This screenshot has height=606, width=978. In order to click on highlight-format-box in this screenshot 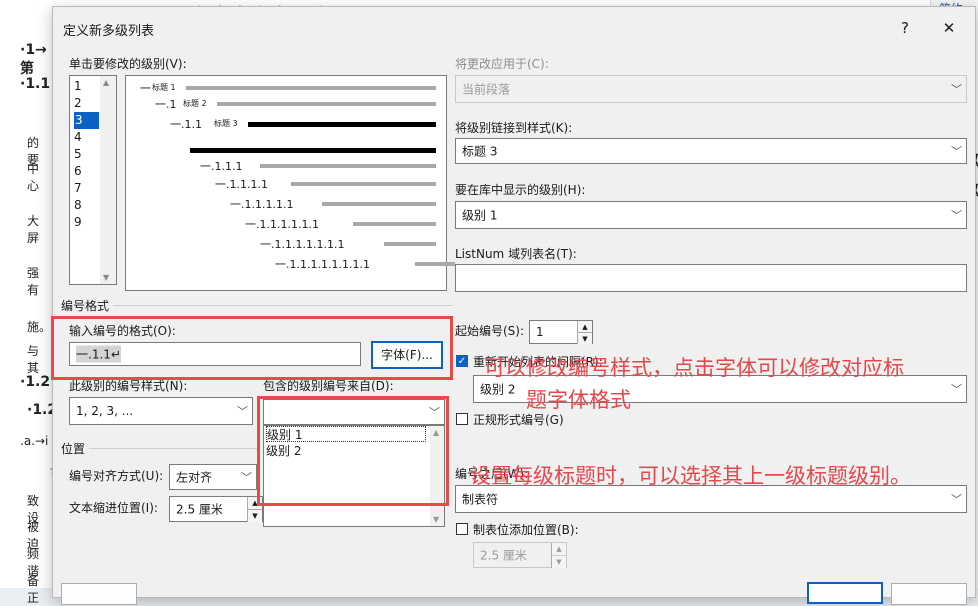, I will do `click(252, 348)`.